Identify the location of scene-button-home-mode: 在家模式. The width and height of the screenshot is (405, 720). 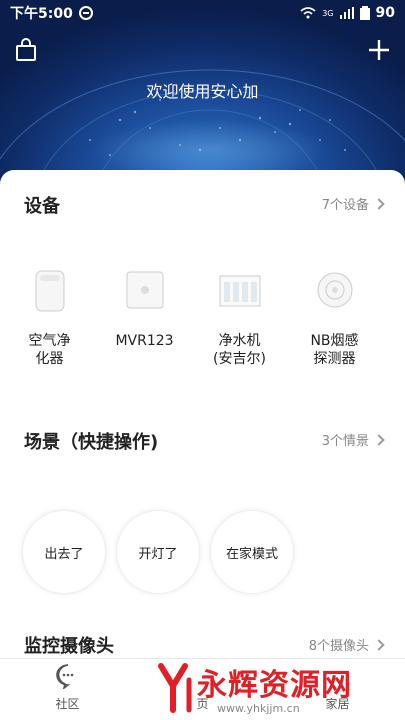
(252, 552).